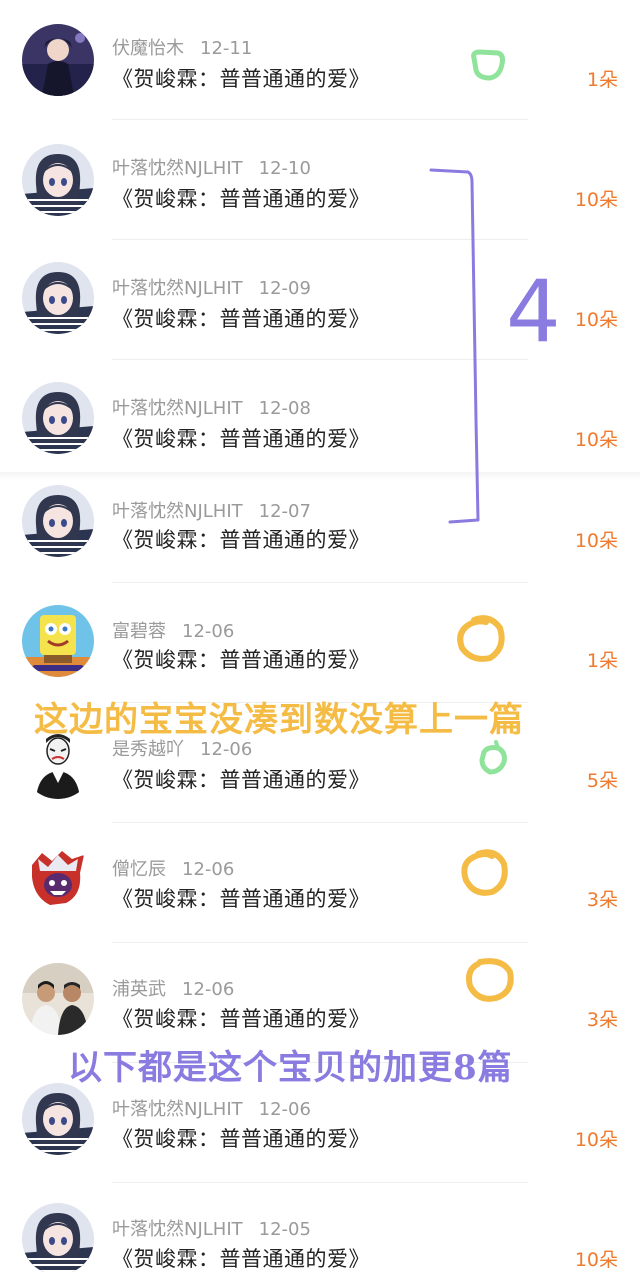 This screenshot has width=640, height=1272. I want to click on list-item: 叶落忱然NJLHIT 12-08 《贺峻霖：普普通通的爱》 10朵, so click(320, 420).